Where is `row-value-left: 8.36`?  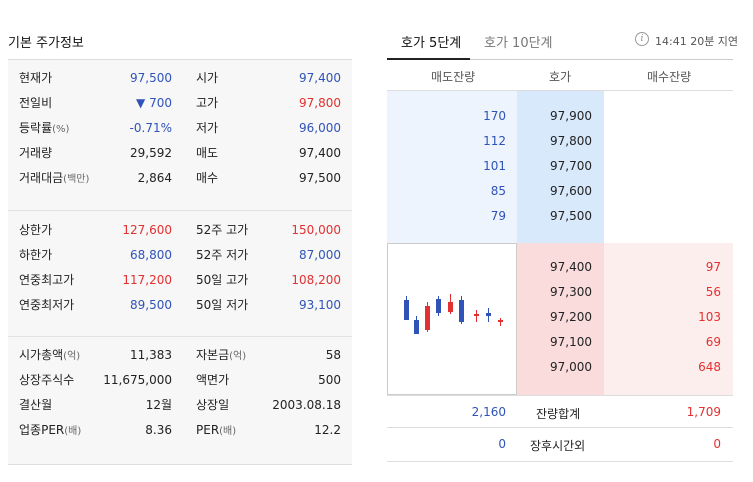
row-value-left: 8.36 is located at coordinates (158, 430).